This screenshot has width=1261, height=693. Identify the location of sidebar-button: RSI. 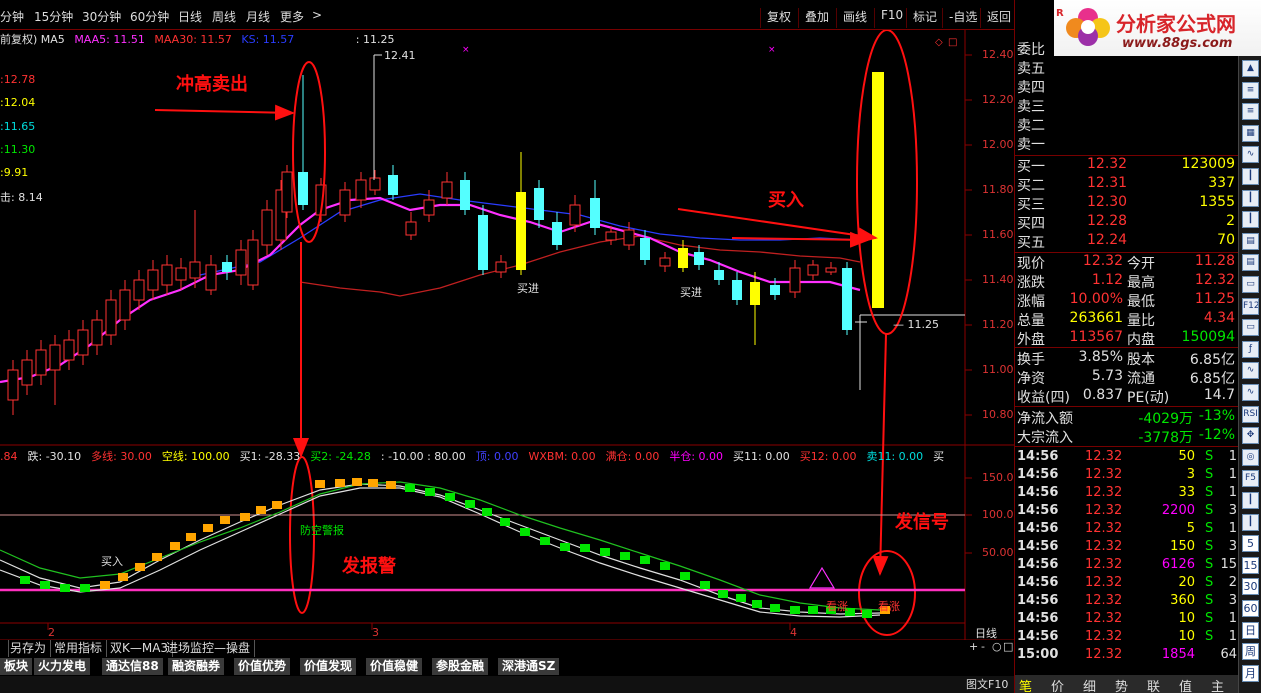
(1250, 414).